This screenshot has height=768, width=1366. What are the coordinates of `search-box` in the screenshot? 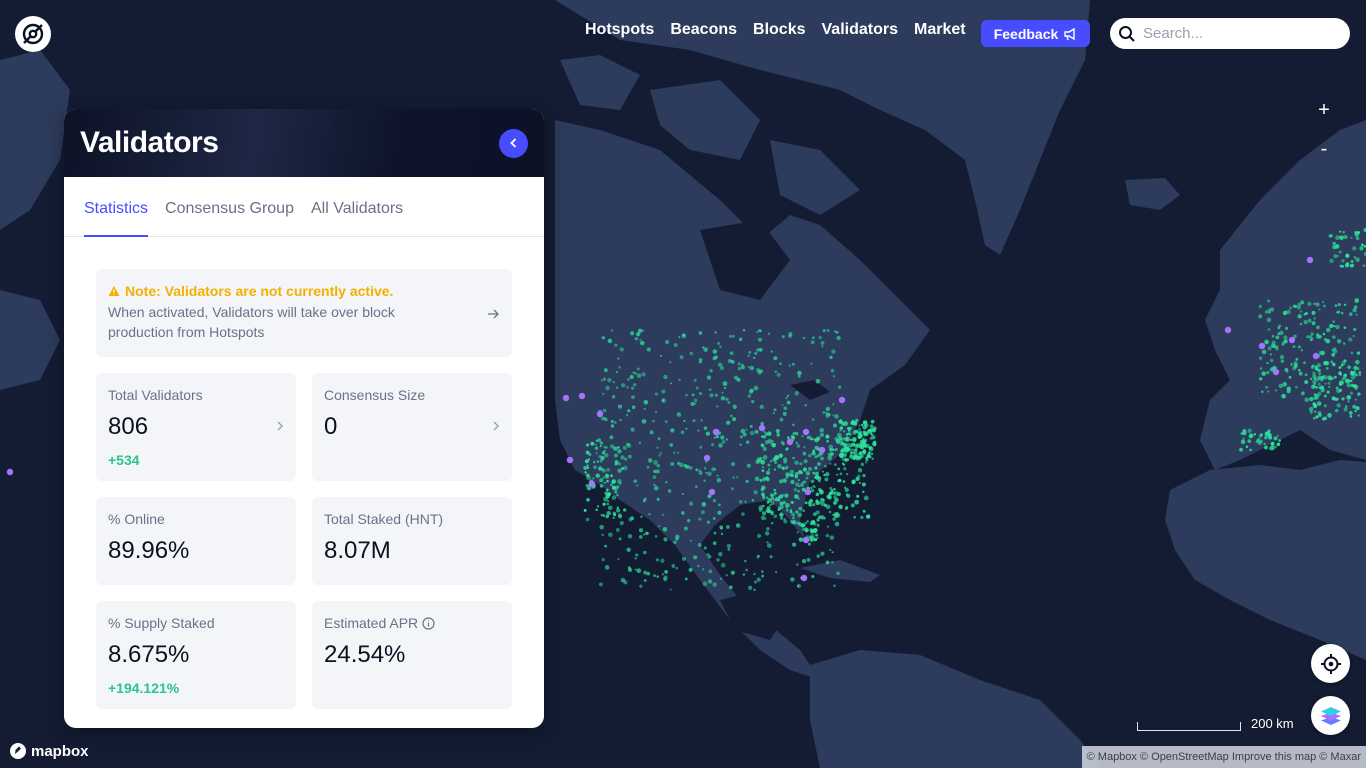 It's located at (1230, 33).